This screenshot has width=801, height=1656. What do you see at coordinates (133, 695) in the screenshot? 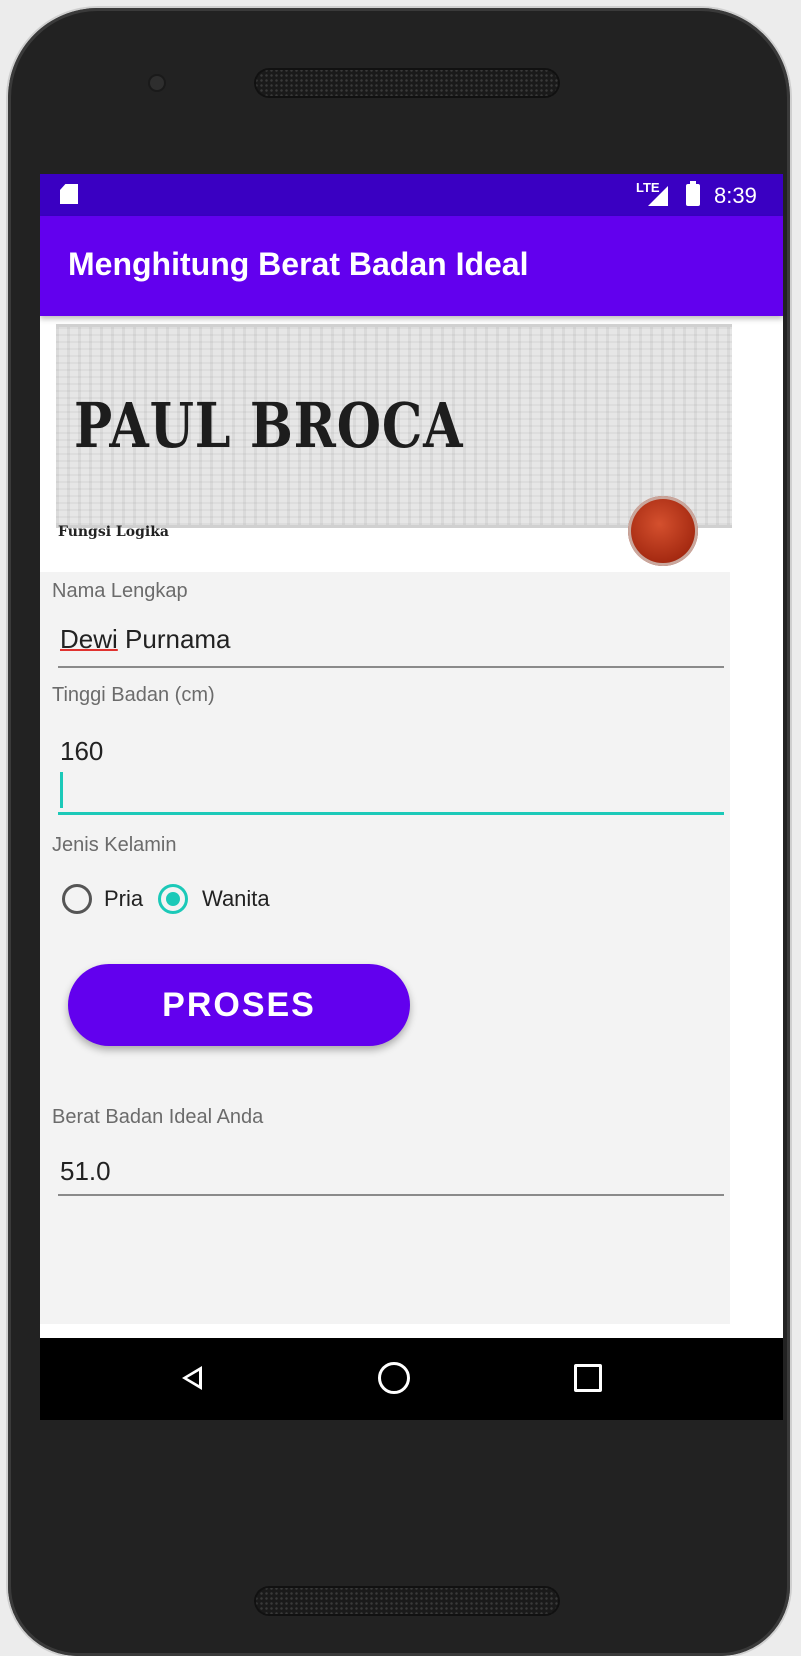
I see `height-label: Tinggi Badan (cm)` at bounding box center [133, 695].